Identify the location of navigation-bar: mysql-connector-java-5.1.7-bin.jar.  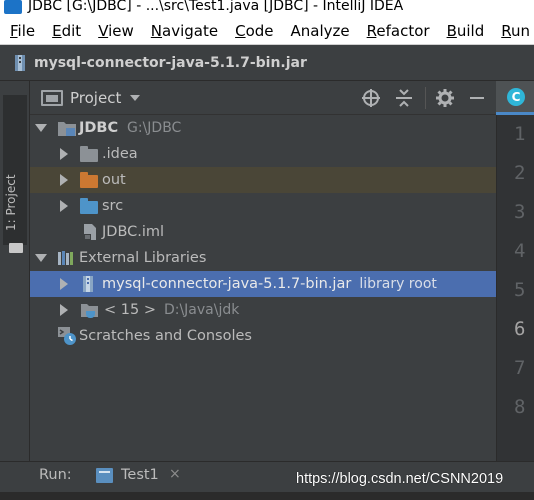
(267, 63).